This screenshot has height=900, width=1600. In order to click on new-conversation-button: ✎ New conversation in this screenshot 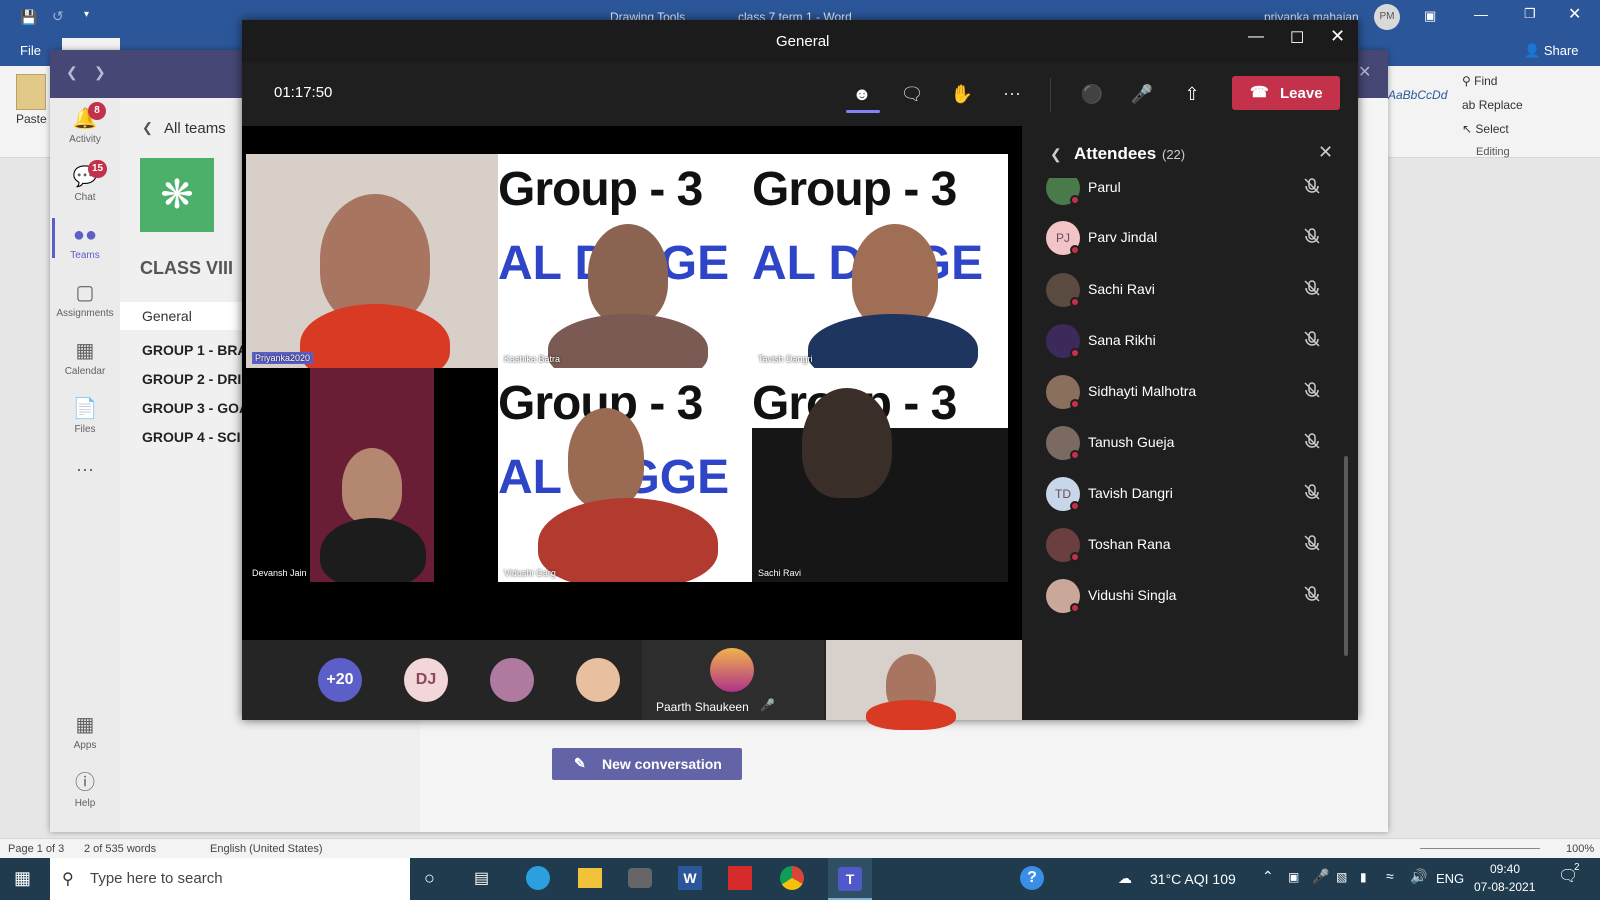, I will do `click(647, 764)`.